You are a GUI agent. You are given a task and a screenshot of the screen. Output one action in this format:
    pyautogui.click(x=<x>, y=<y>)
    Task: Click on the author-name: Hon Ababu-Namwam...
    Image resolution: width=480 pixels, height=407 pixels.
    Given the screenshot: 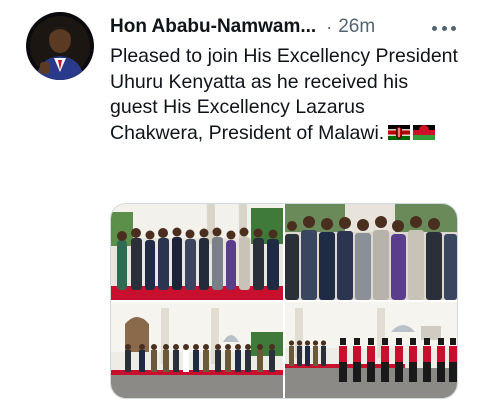 What is the action you would take?
    pyautogui.click(x=213, y=27)
    